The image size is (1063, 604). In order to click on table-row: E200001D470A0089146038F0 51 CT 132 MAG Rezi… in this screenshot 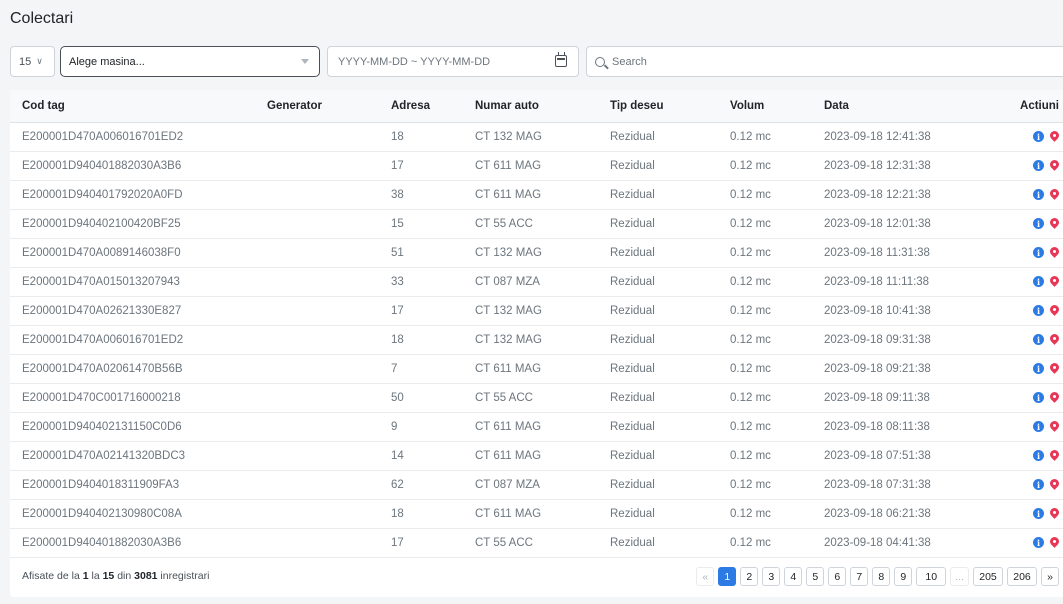, I will do `click(536, 253)`.